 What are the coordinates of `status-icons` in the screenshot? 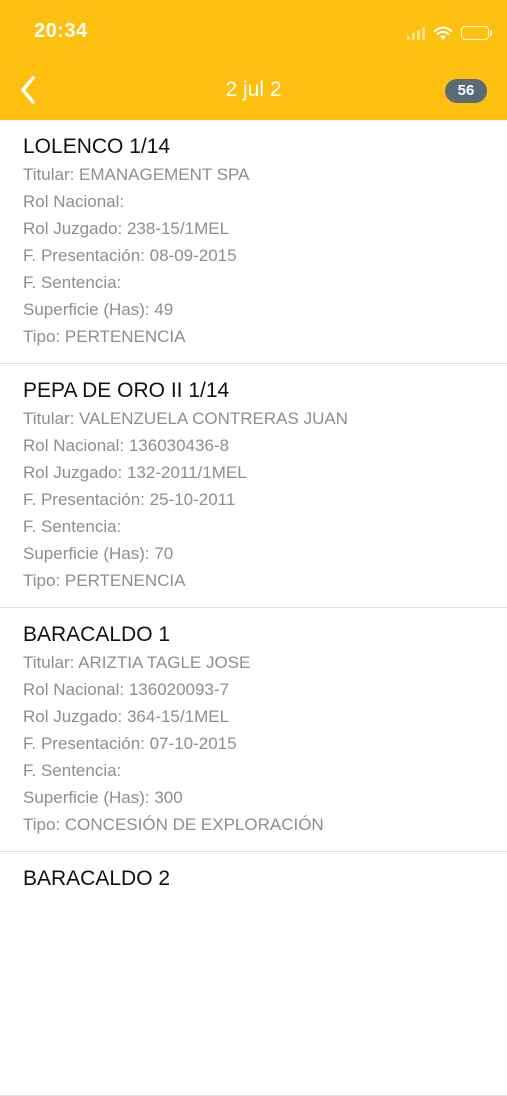 It's located at (449, 33).